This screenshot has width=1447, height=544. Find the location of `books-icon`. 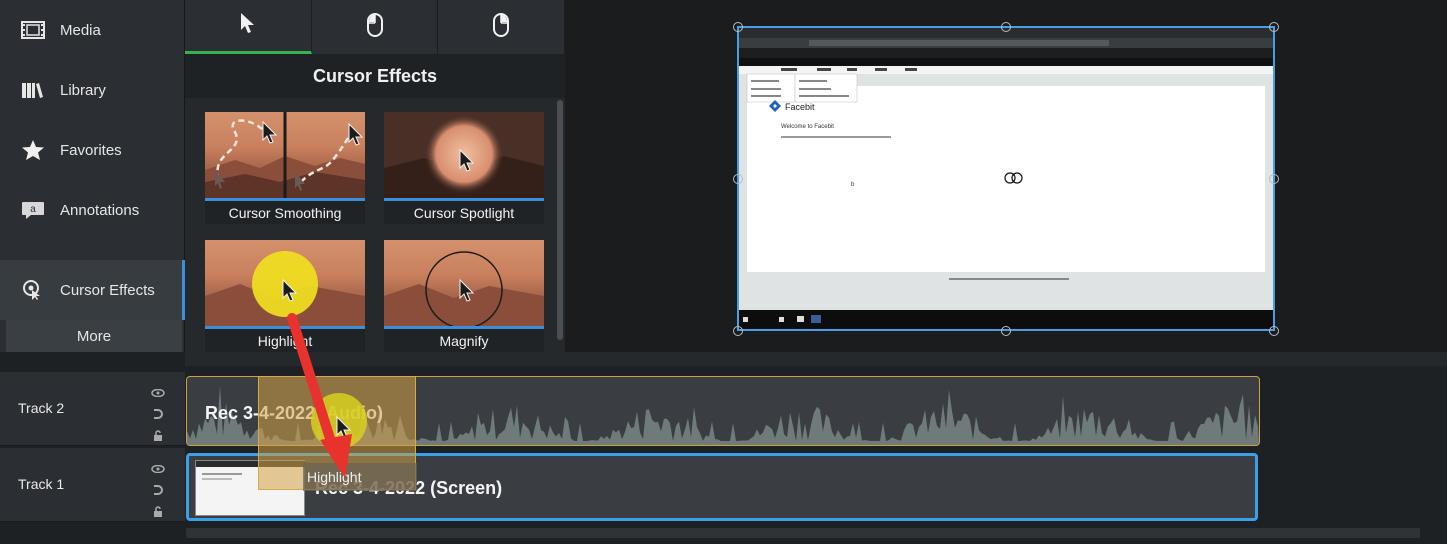

books-icon is located at coordinates (33, 90).